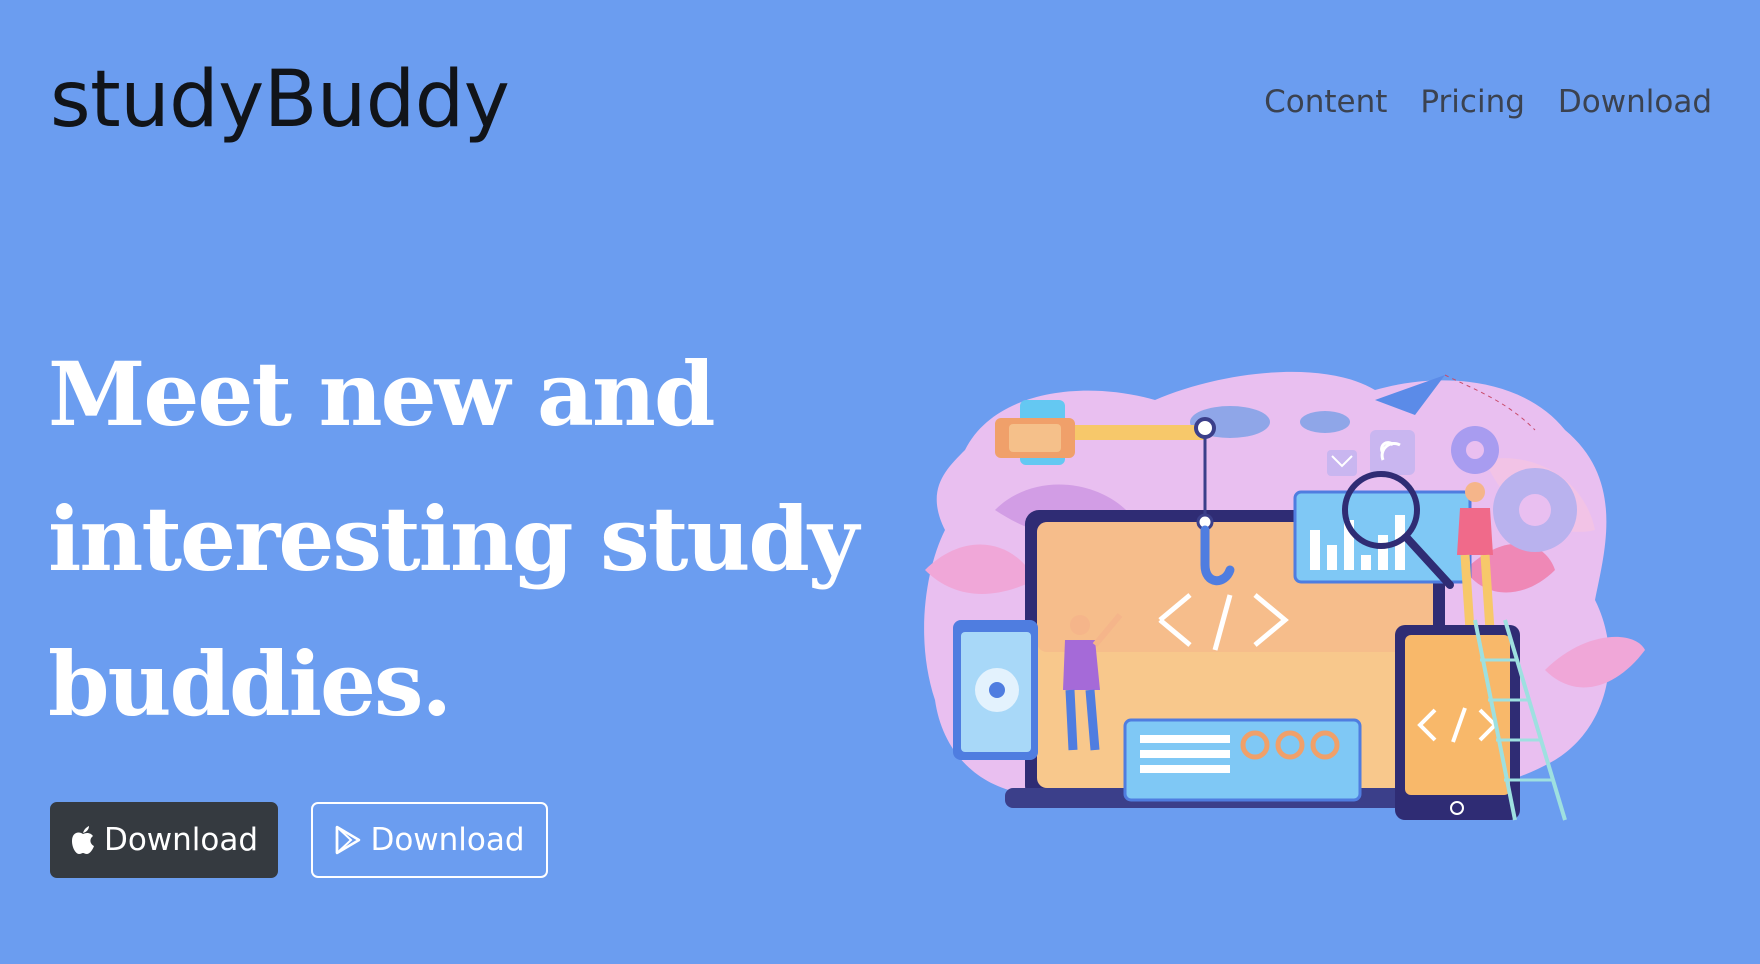 The height and width of the screenshot is (964, 1760). I want to click on nav-link-content: Content, so click(1325, 102).